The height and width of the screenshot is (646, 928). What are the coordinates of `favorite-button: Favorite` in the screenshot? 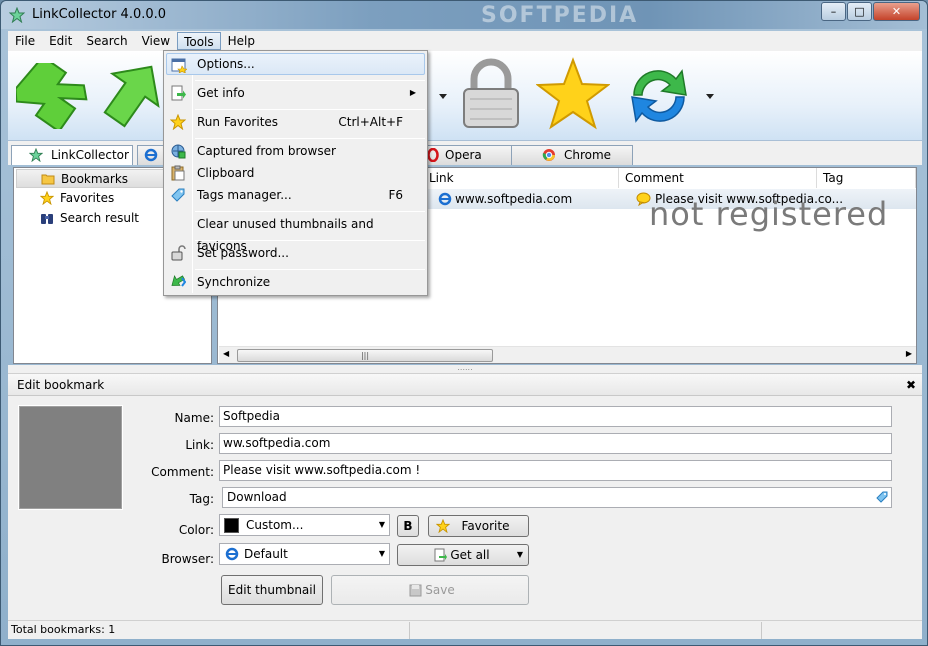 It's located at (478, 526).